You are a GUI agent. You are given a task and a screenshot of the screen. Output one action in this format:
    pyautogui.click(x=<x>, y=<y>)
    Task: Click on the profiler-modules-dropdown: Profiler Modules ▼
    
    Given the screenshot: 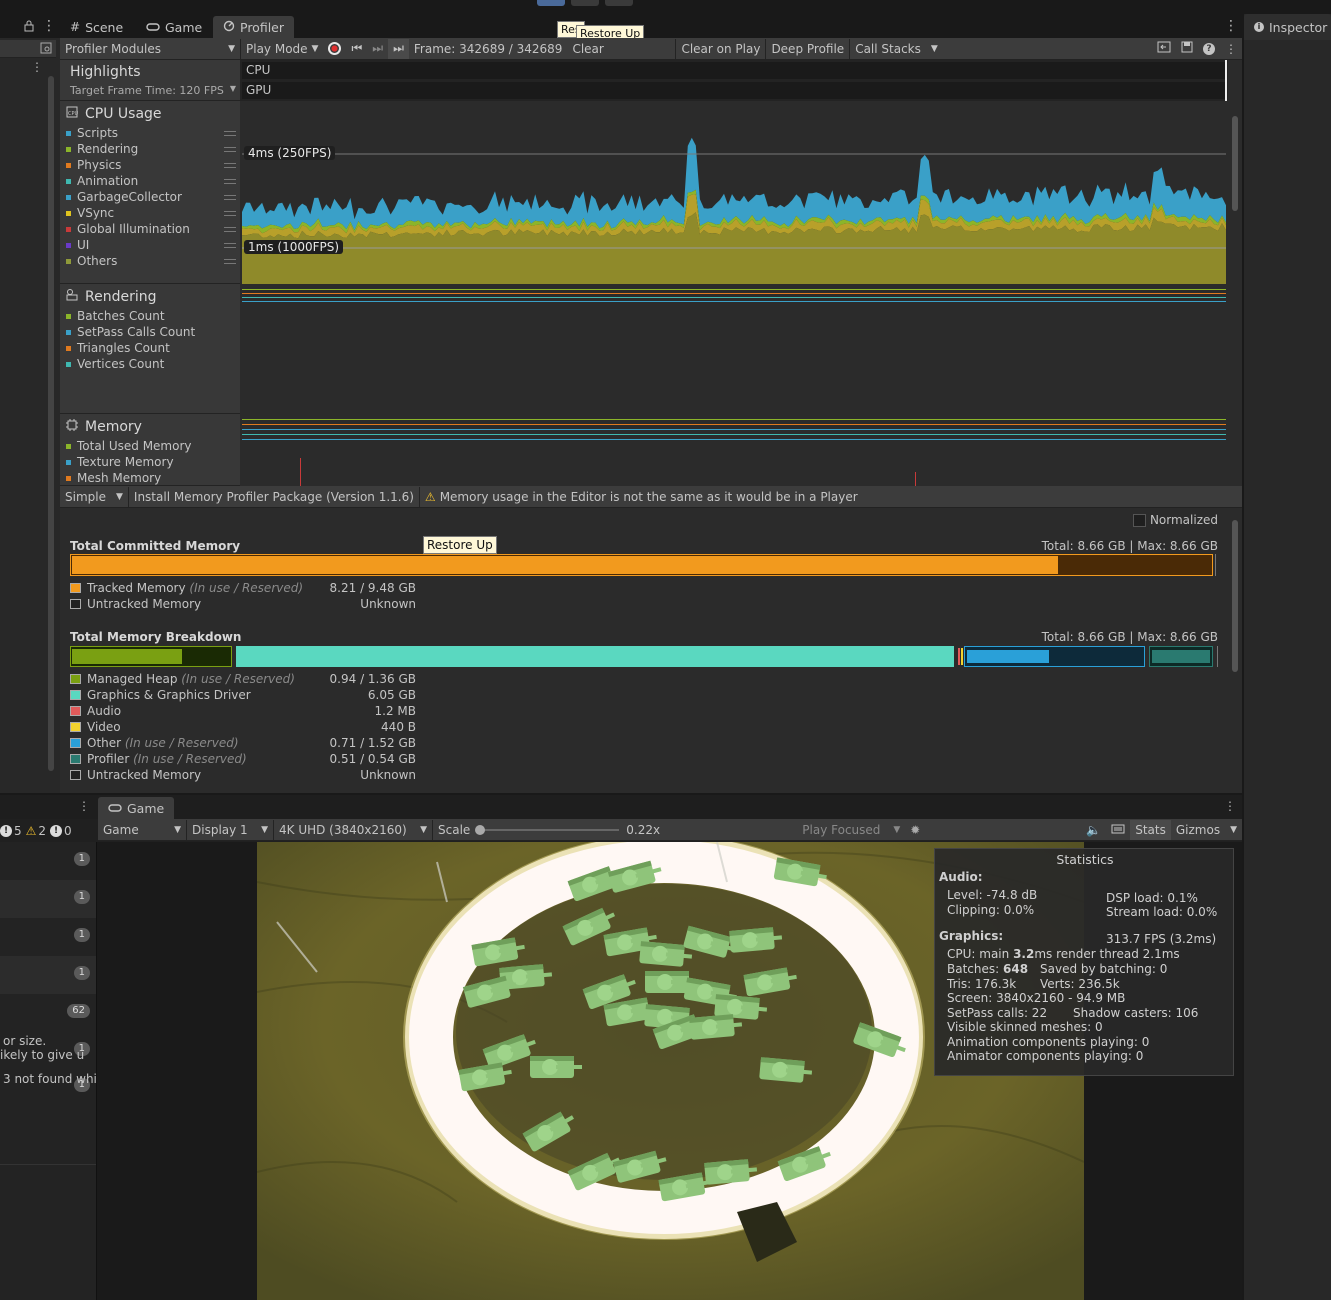 What is the action you would take?
    pyautogui.click(x=150, y=49)
    